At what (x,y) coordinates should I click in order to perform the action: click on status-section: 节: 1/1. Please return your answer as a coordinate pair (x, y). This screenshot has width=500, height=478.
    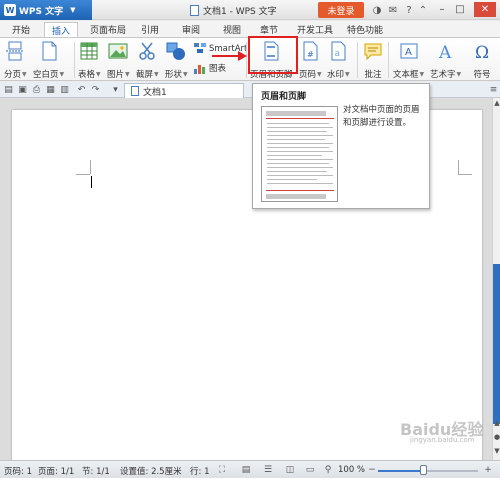
    Looking at the image, I should click on (96, 472).